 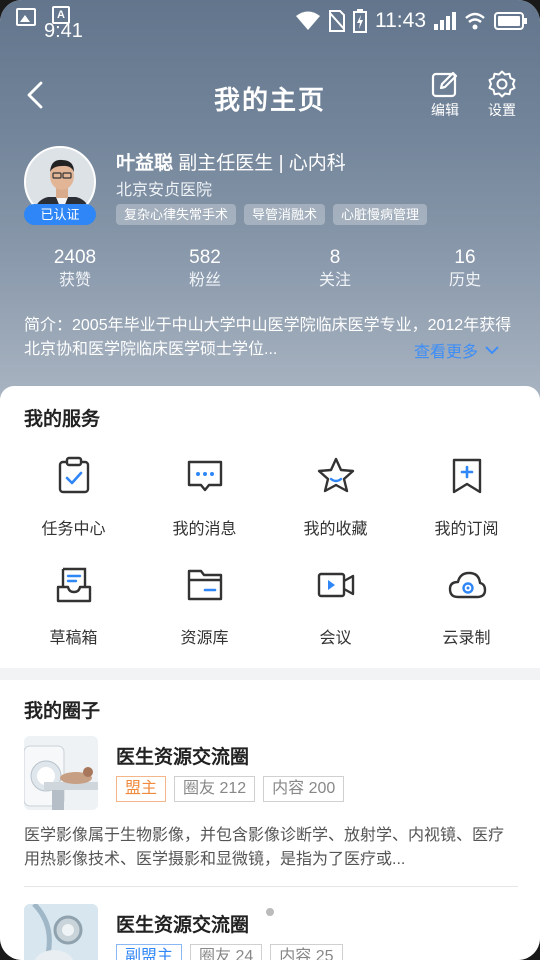 I want to click on stat-label: 粉丝, so click(x=204, y=280).